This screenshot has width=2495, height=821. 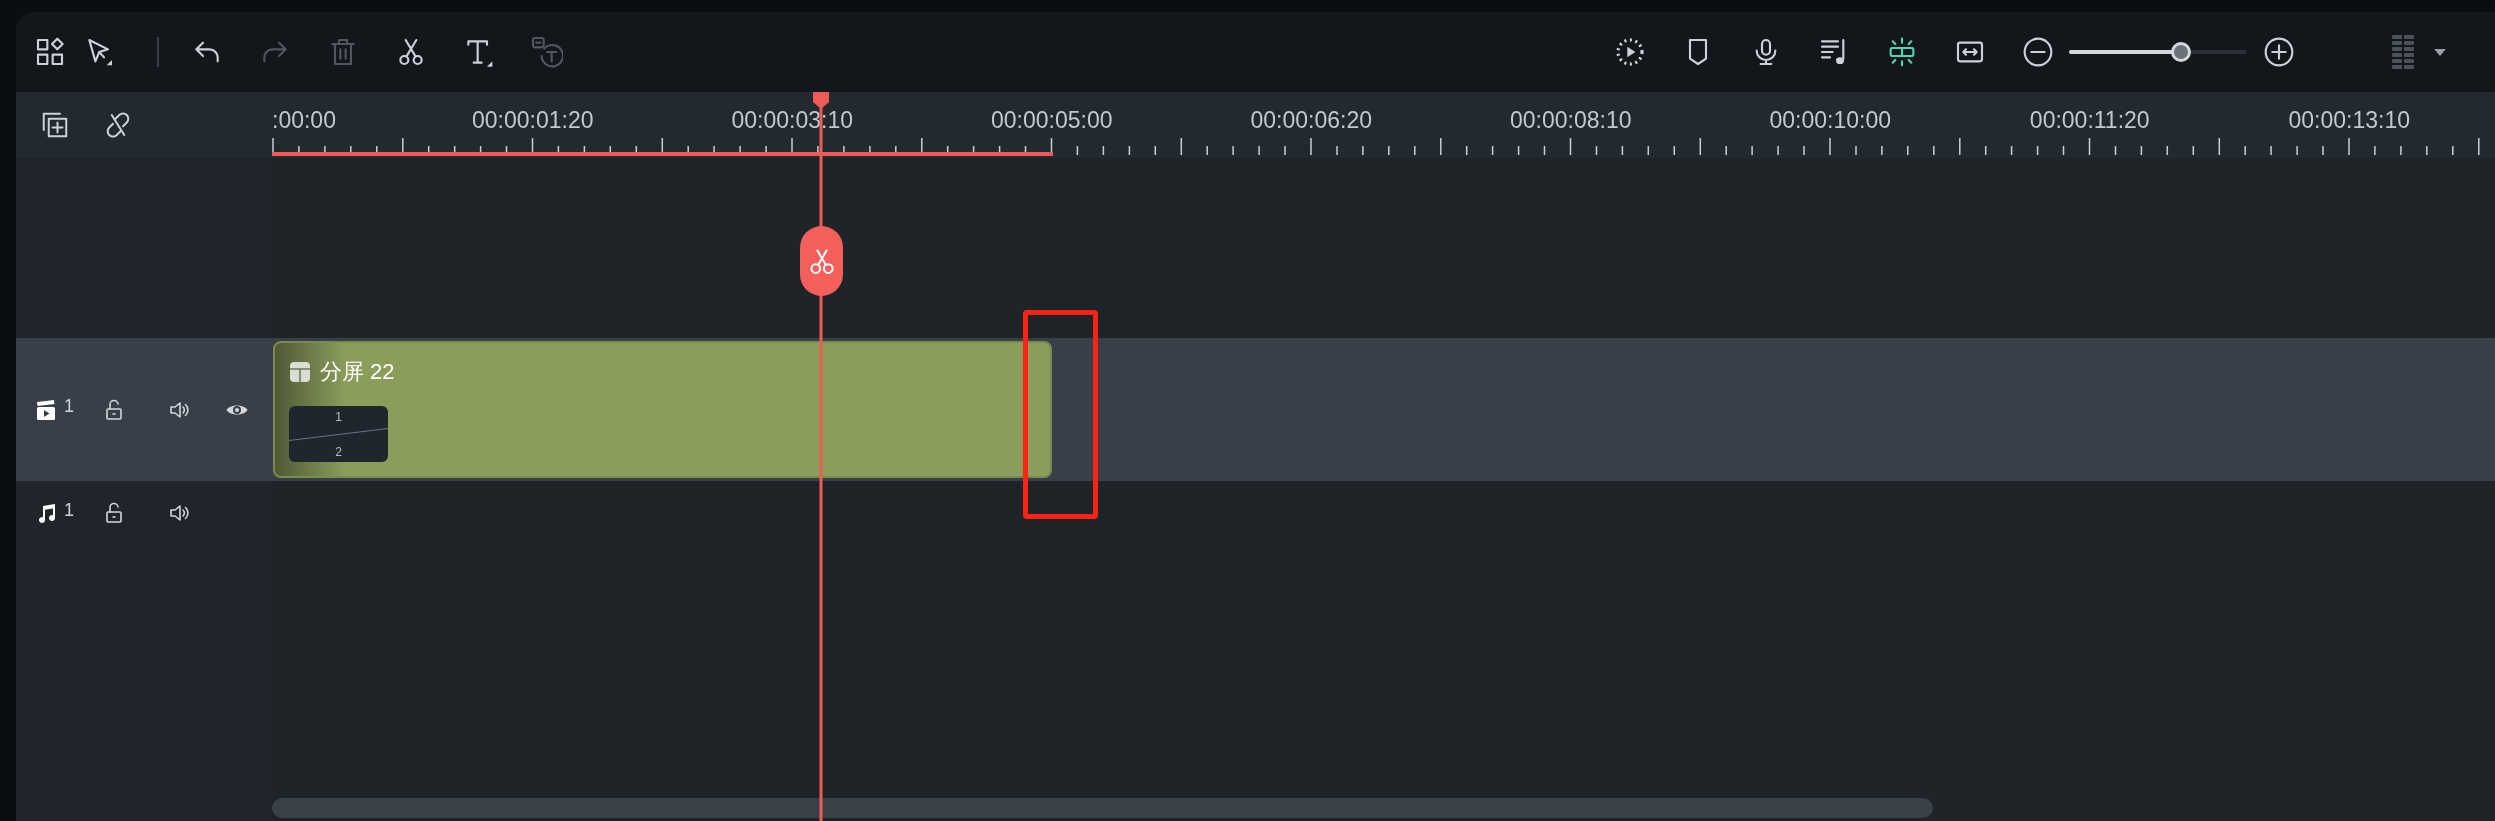 I want to click on time-label: 00:00:01:20, so click(x=533, y=120).